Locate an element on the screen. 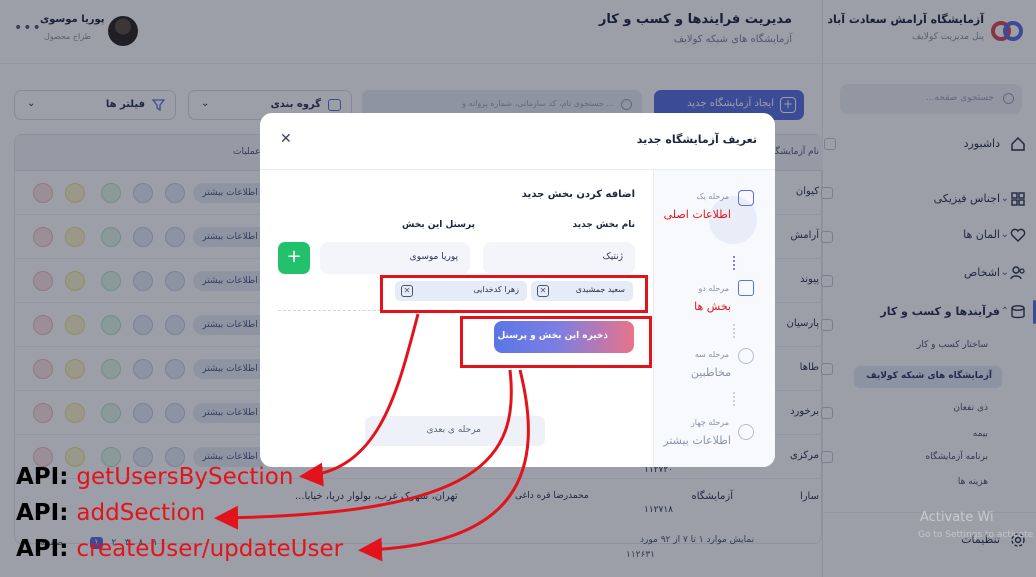 This screenshot has width=1036, height=577. arrow-to-getUsersBySection is located at coordinates (359, 400).